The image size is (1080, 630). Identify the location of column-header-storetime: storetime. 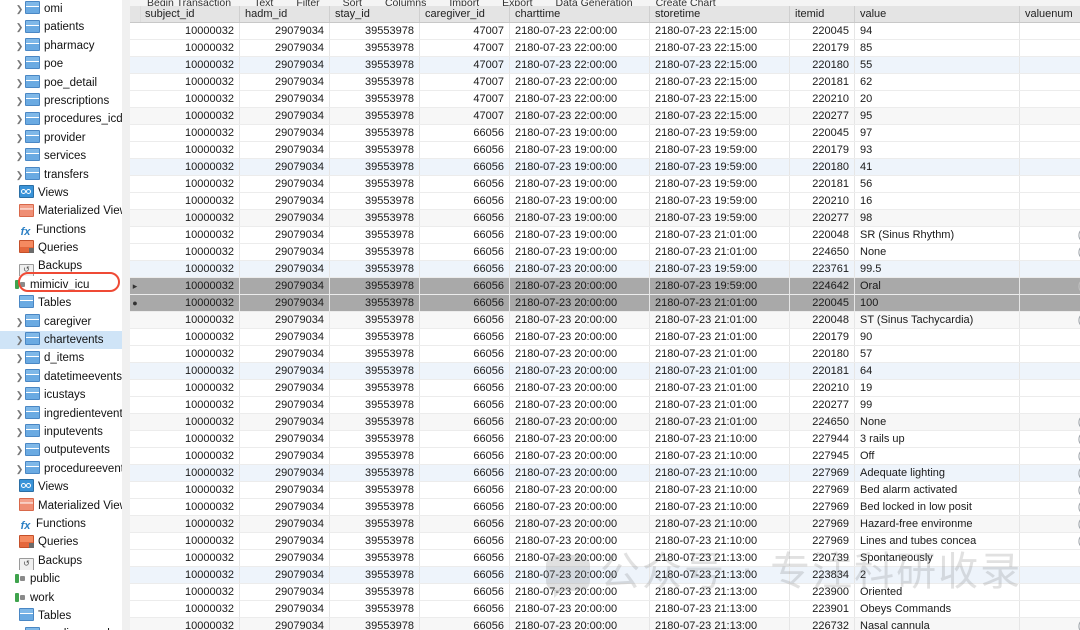
(720, 14).